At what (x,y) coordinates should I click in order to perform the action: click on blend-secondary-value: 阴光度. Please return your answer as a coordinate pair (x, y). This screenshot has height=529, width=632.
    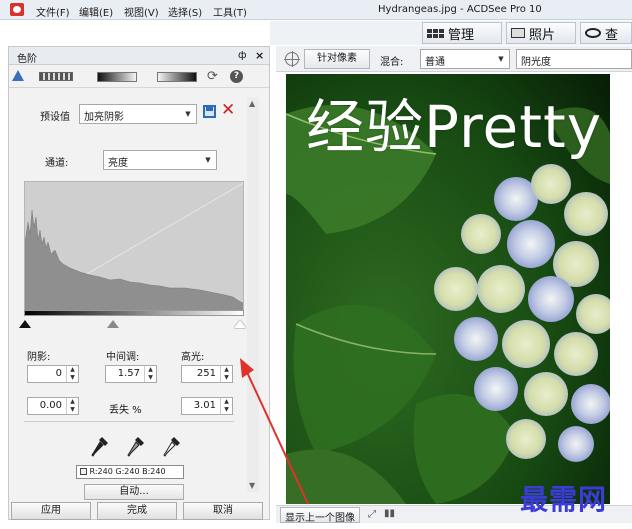
    Looking at the image, I should click on (536, 62).